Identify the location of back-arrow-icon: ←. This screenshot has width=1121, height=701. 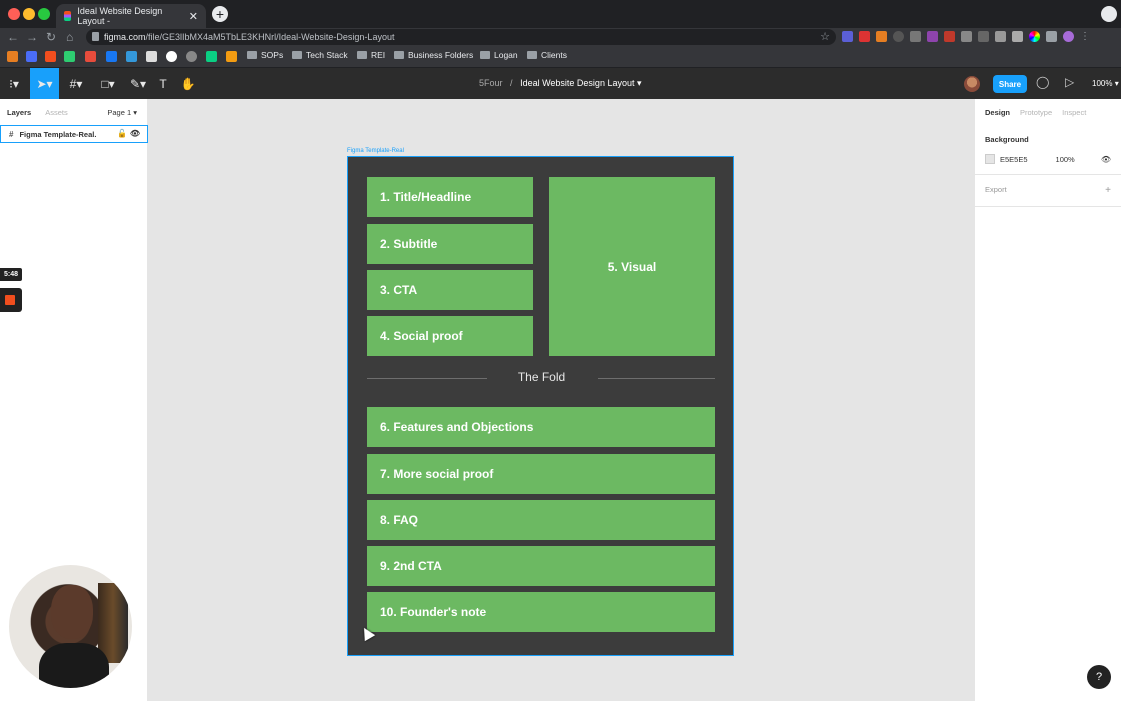
(13, 37).